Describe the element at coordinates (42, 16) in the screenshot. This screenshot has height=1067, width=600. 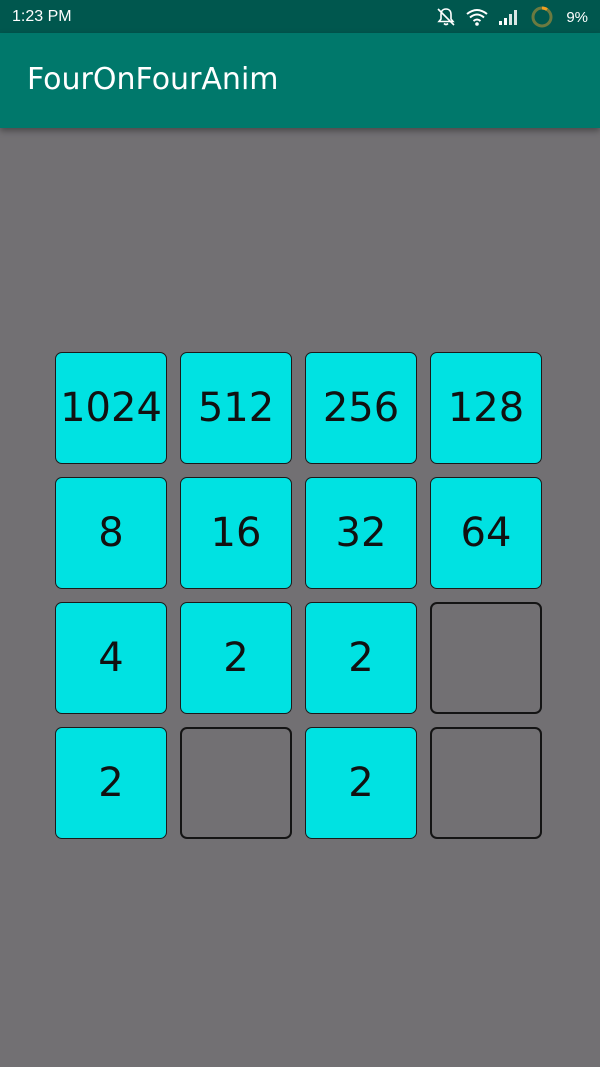
I see `status-time: 1:23 PM` at that location.